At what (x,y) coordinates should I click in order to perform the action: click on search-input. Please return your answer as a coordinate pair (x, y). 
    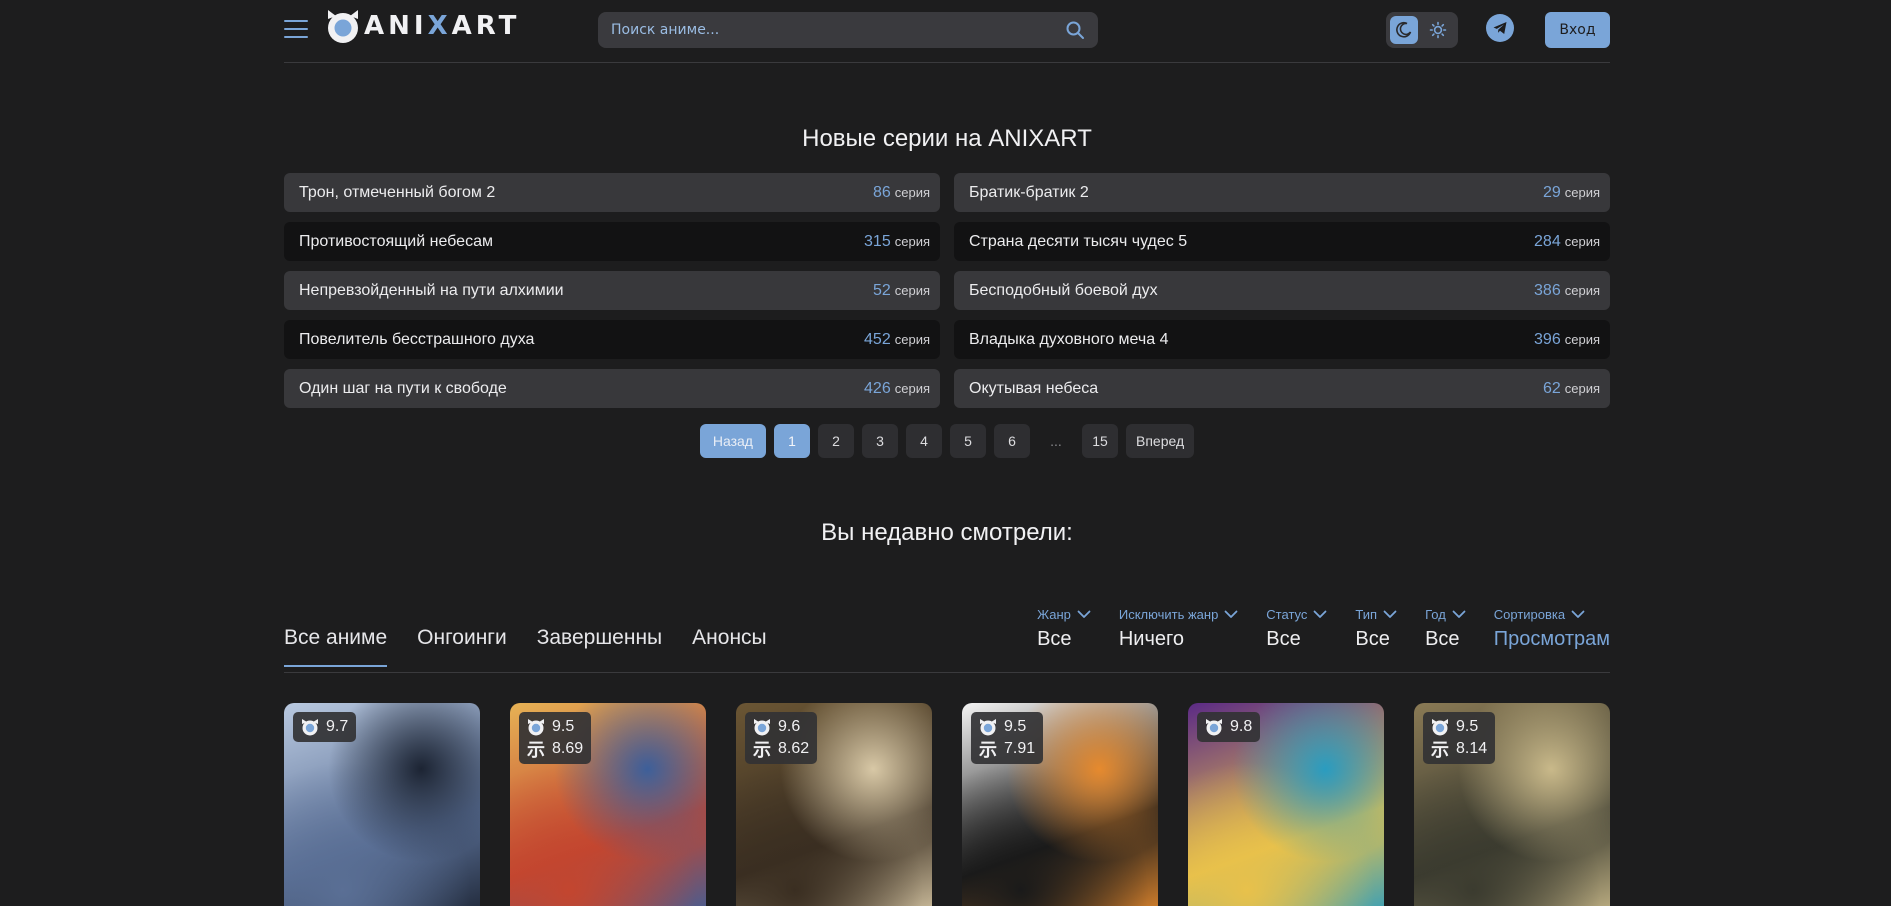
    Looking at the image, I should click on (848, 30).